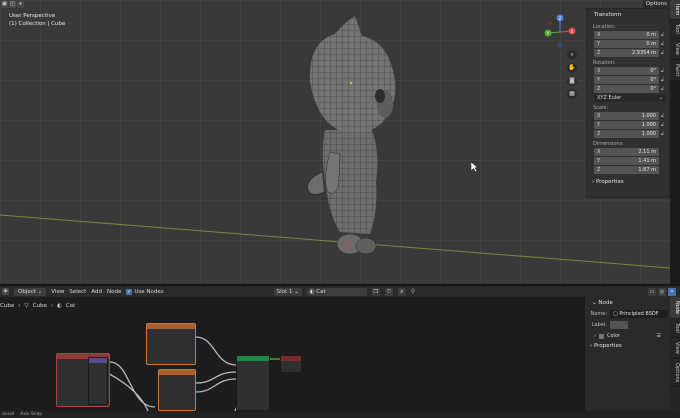 Image resolution: width=680 pixels, height=418 pixels. I want to click on color-ramp-node, so click(171, 344).